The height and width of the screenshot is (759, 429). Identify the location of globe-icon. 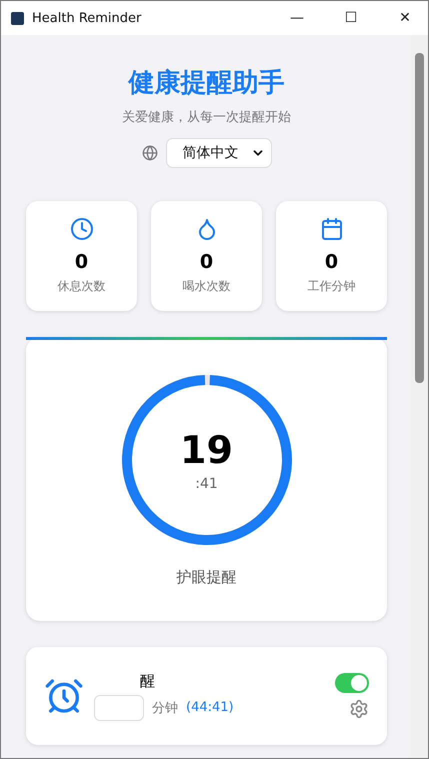
(150, 153).